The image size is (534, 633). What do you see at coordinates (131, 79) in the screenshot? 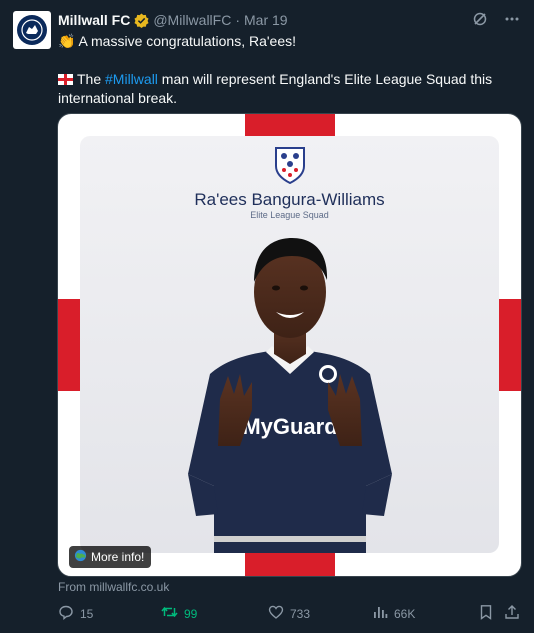
I see `hashtag-link: #Millwall` at bounding box center [131, 79].